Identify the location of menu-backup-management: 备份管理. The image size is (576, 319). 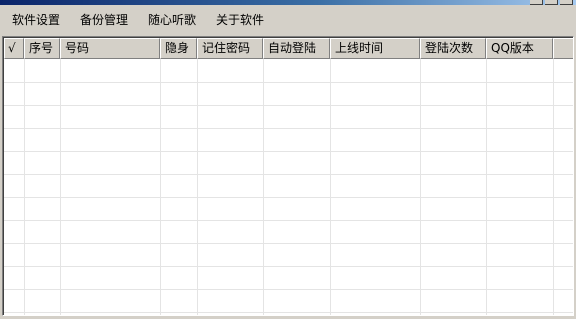
(104, 20).